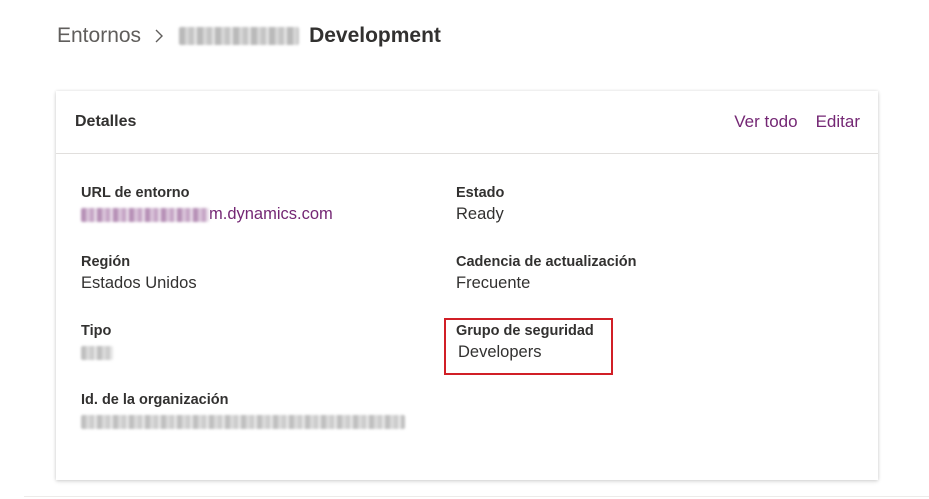 This screenshot has width=929, height=499. What do you see at coordinates (239, 36) in the screenshot?
I see `redacted-environment-name` at bounding box center [239, 36].